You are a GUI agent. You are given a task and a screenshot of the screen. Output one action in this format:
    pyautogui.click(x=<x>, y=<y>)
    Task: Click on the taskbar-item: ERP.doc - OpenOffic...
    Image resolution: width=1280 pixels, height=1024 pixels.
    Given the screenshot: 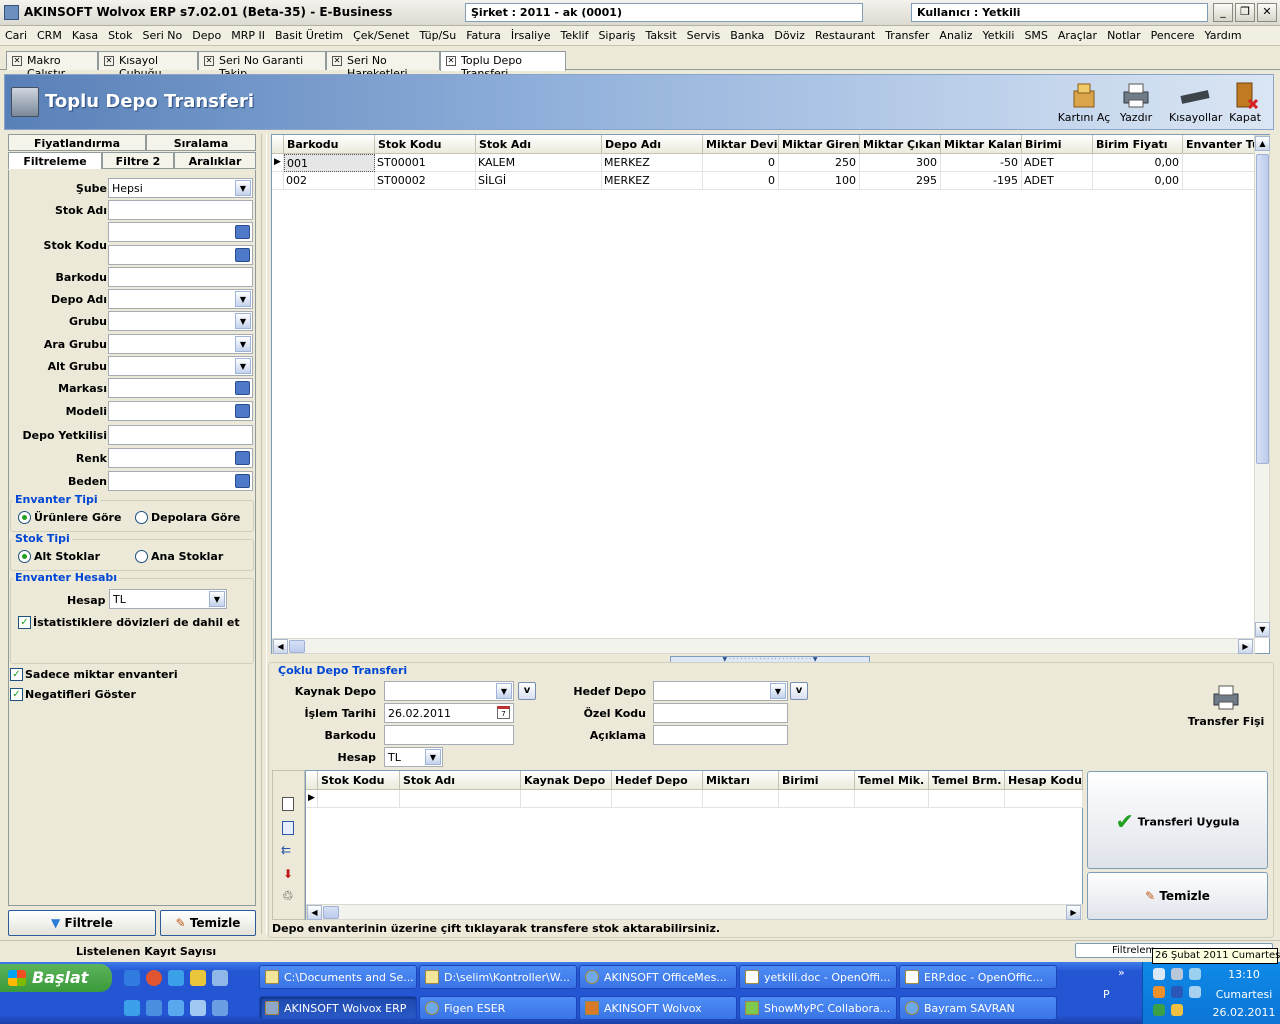 What is the action you would take?
    pyautogui.click(x=978, y=977)
    